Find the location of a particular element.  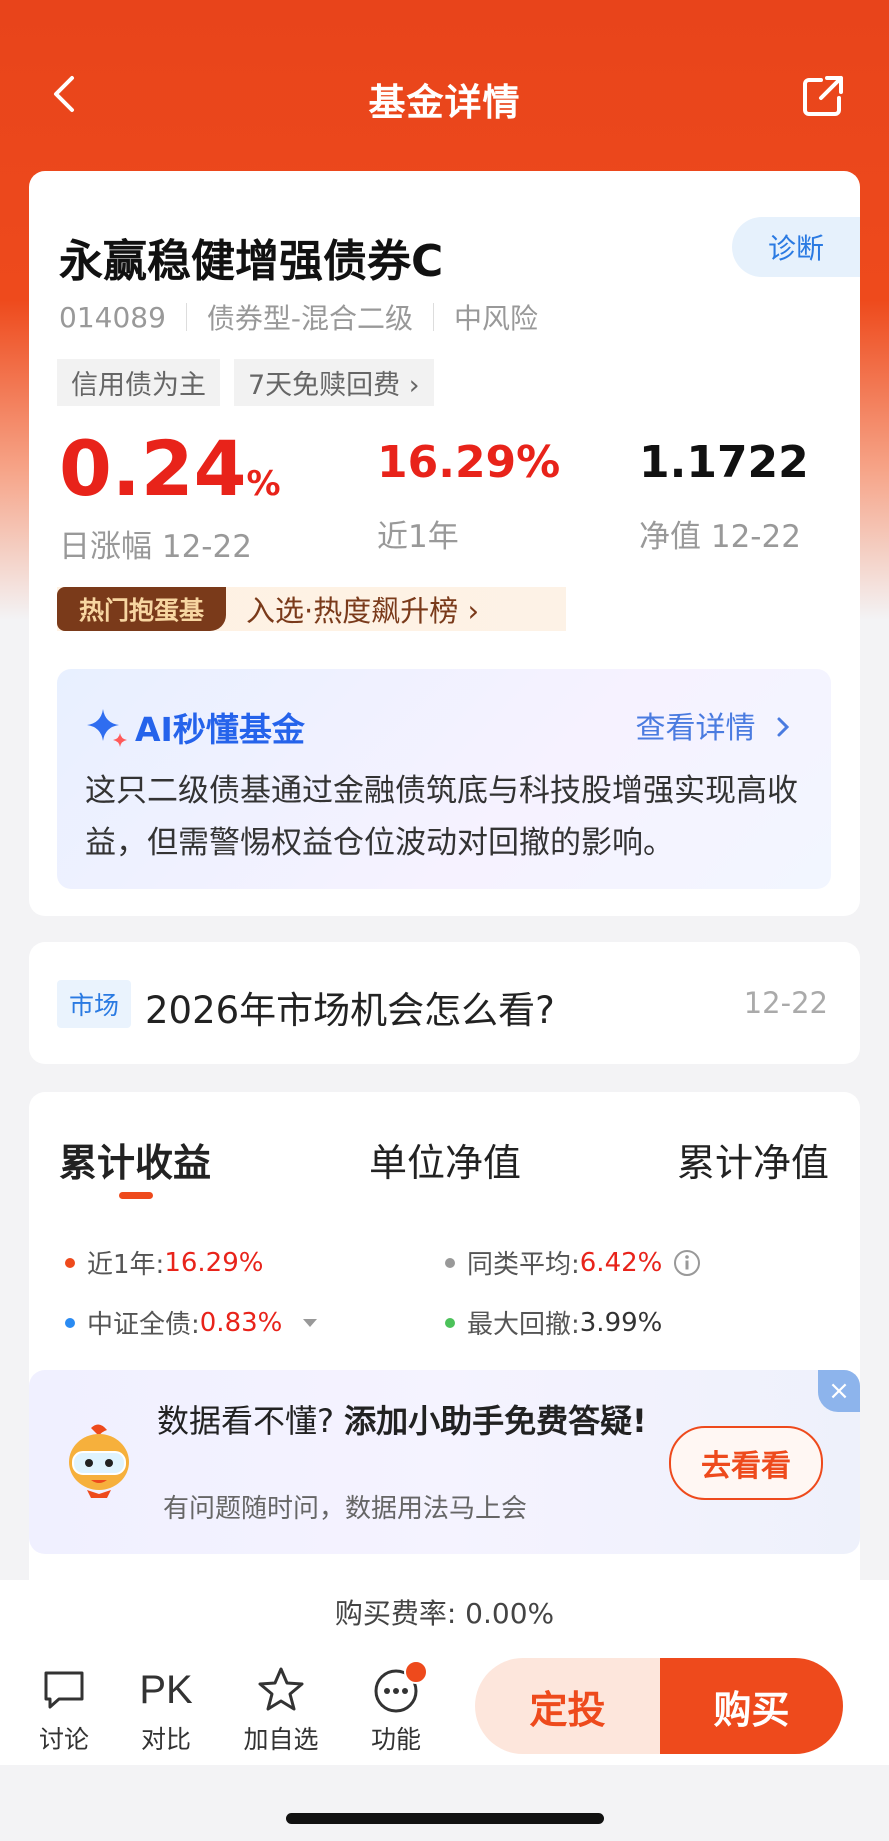

action-buttons: 定投 购买 is located at coordinates (659, 1706).